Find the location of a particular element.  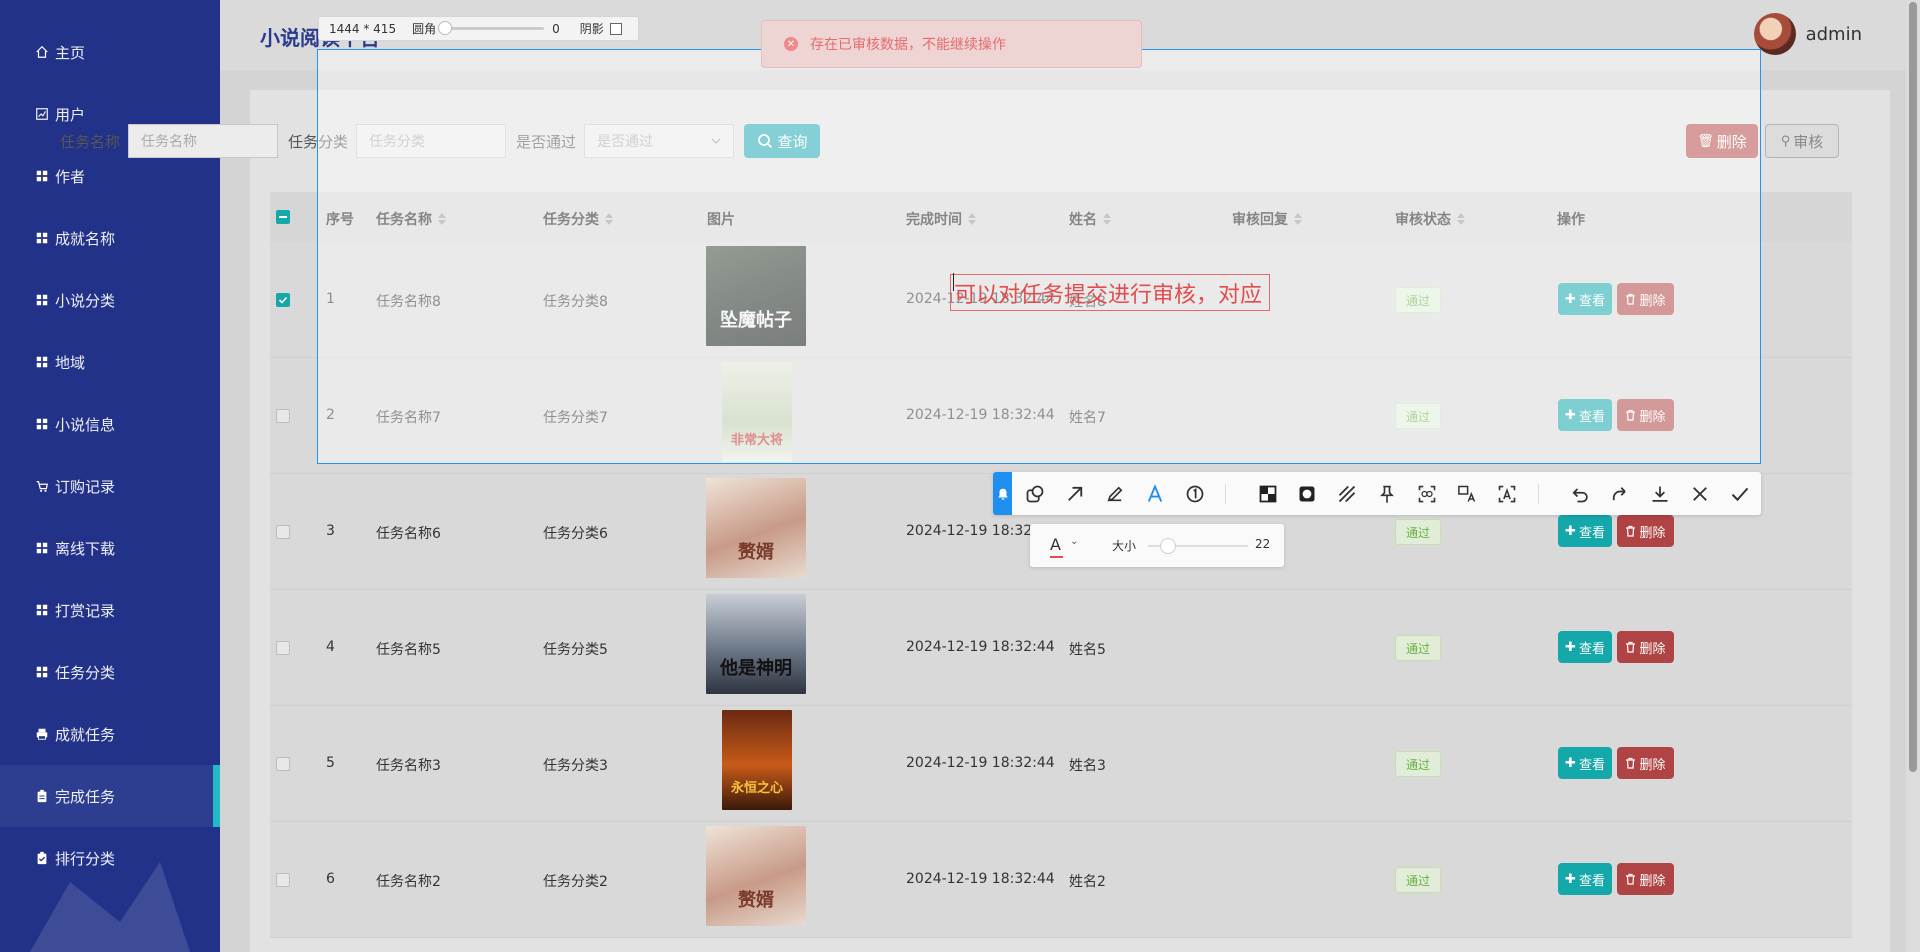

undo-icon is located at coordinates (1580, 494).